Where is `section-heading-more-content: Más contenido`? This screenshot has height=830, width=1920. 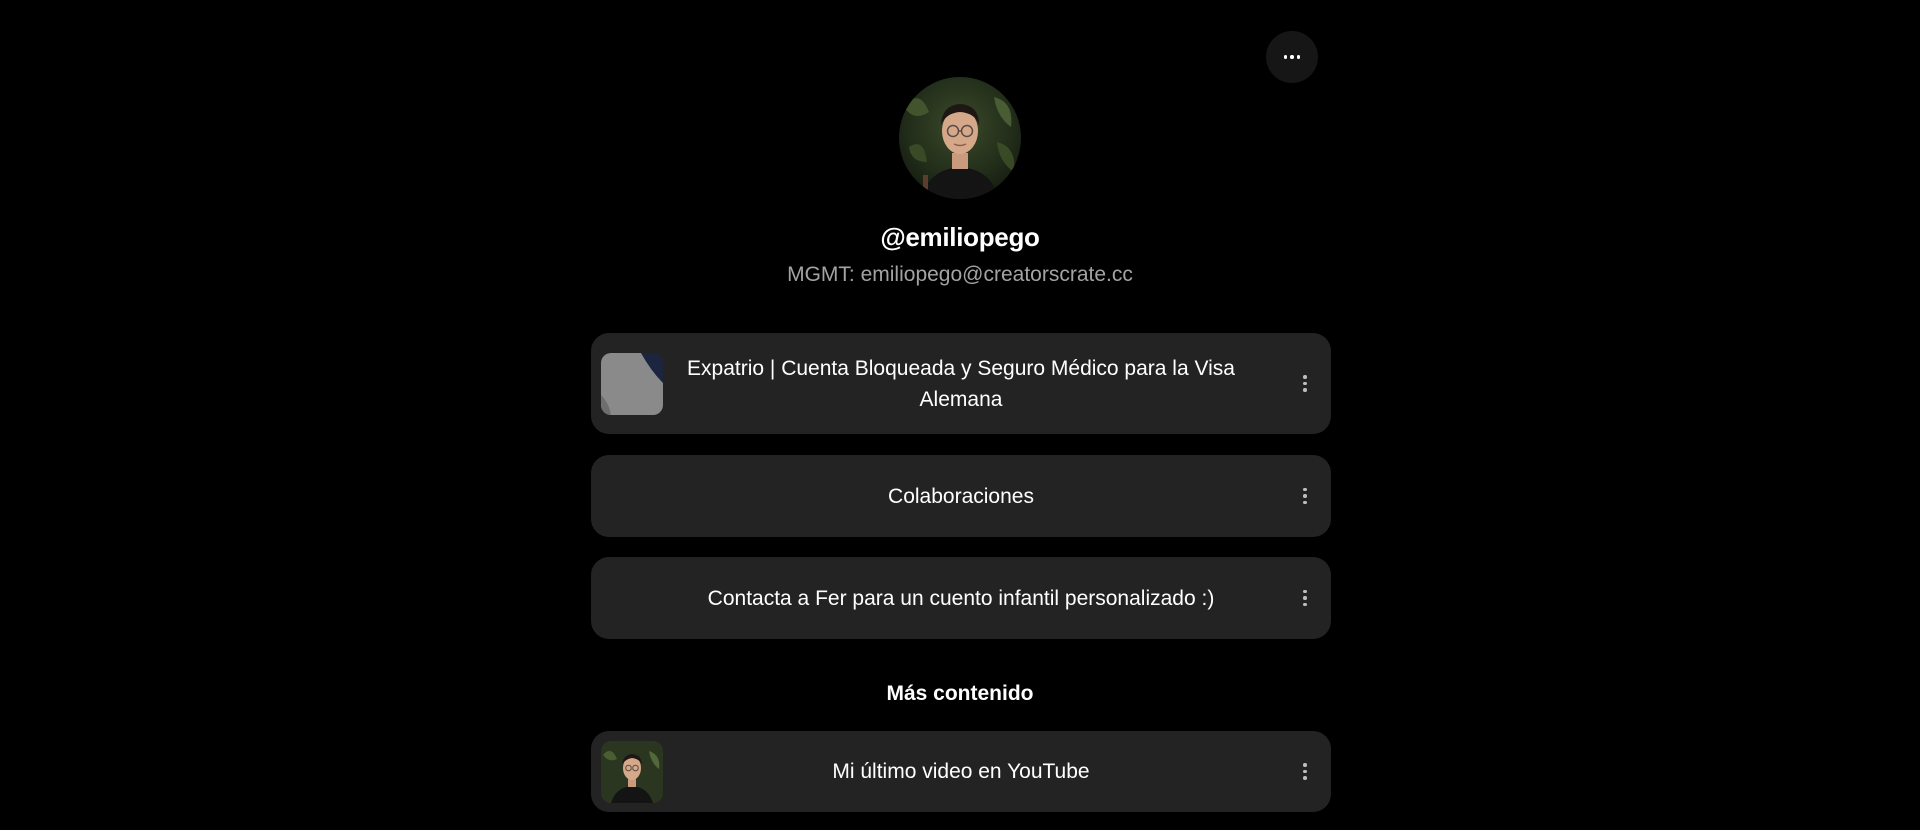 section-heading-more-content: Más contenido is located at coordinates (960, 693).